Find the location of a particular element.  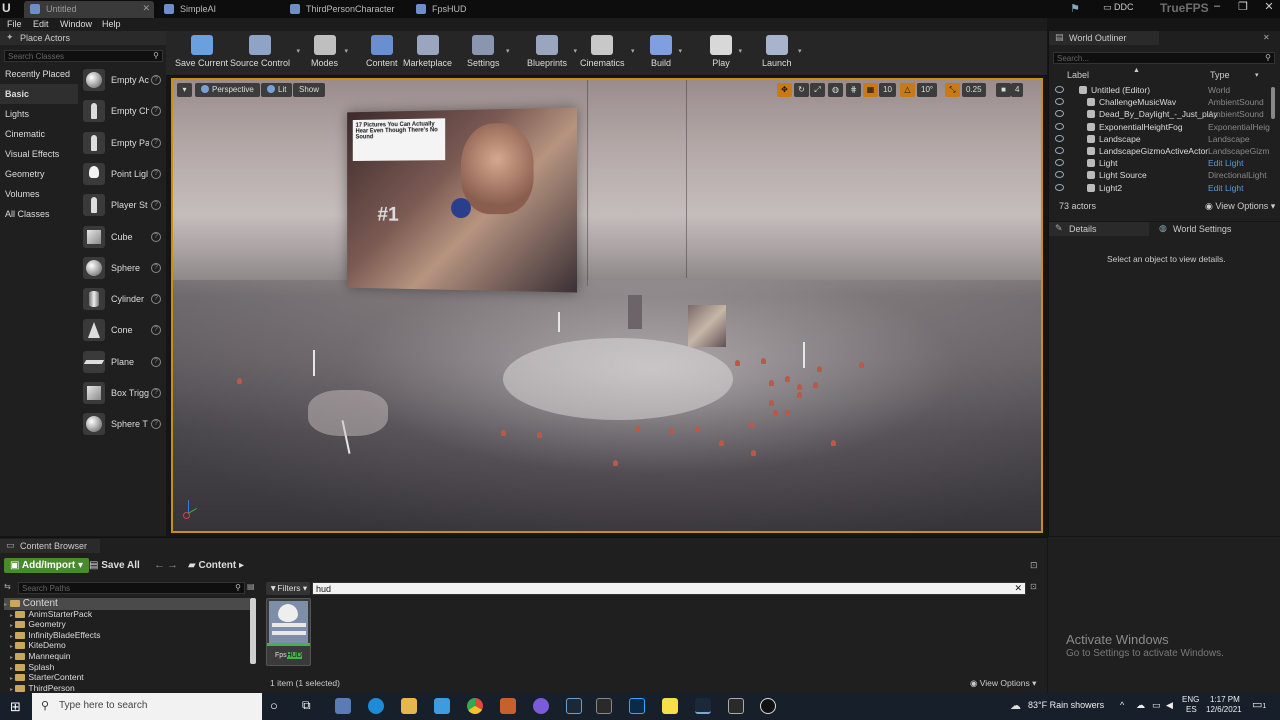

epic-games-icon is located at coordinates (604, 706).